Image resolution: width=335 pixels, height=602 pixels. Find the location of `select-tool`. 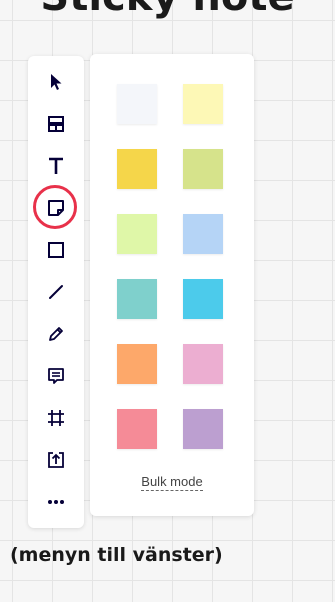

select-tool is located at coordinates (56, 82).